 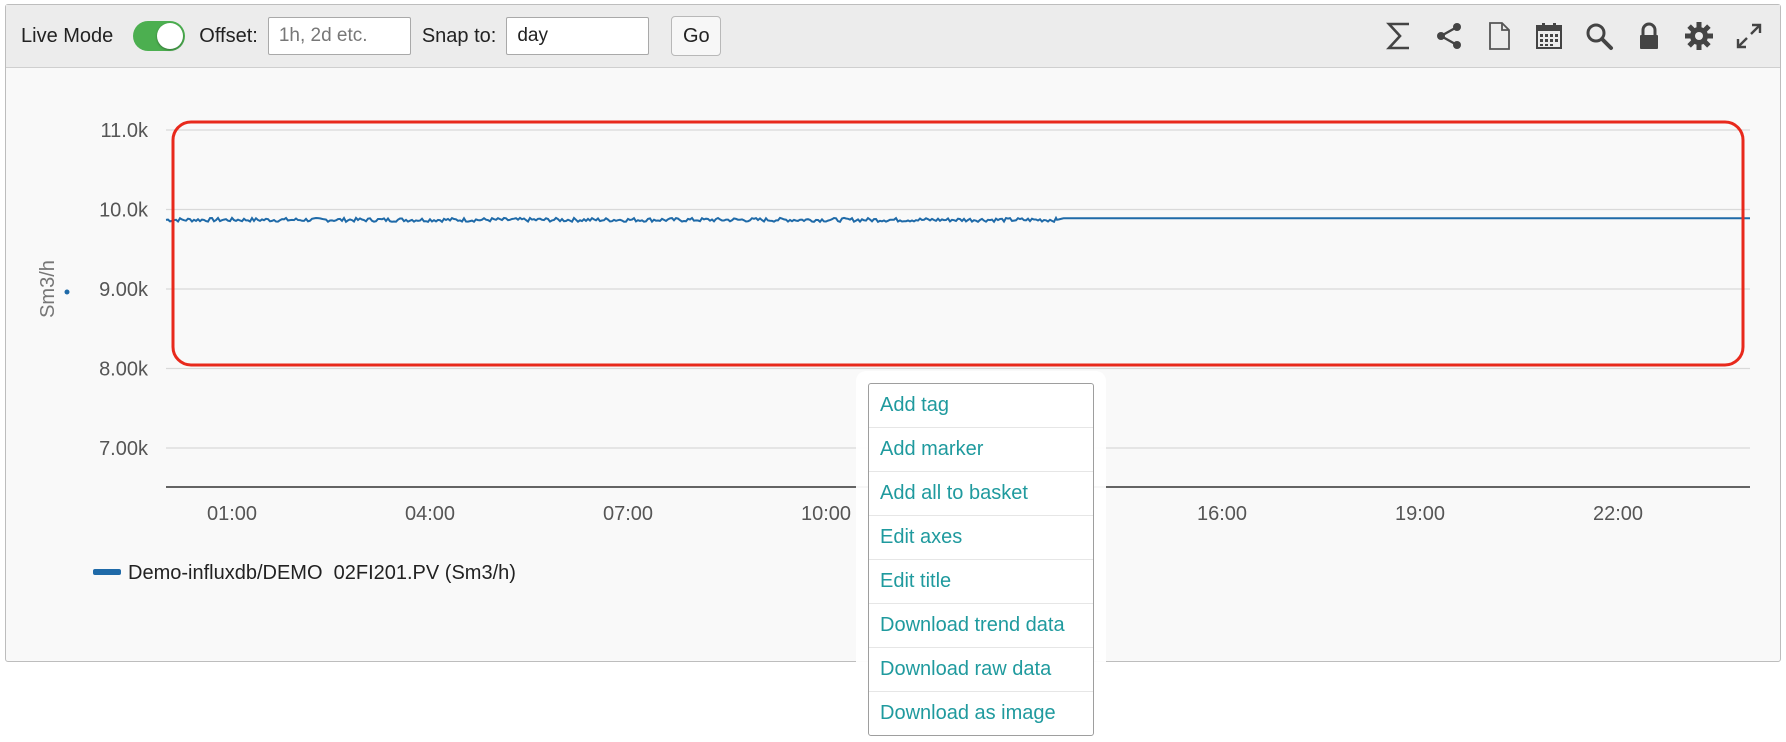 I want to click on x-tick-label: 04:00, so click(x=430, y=514).